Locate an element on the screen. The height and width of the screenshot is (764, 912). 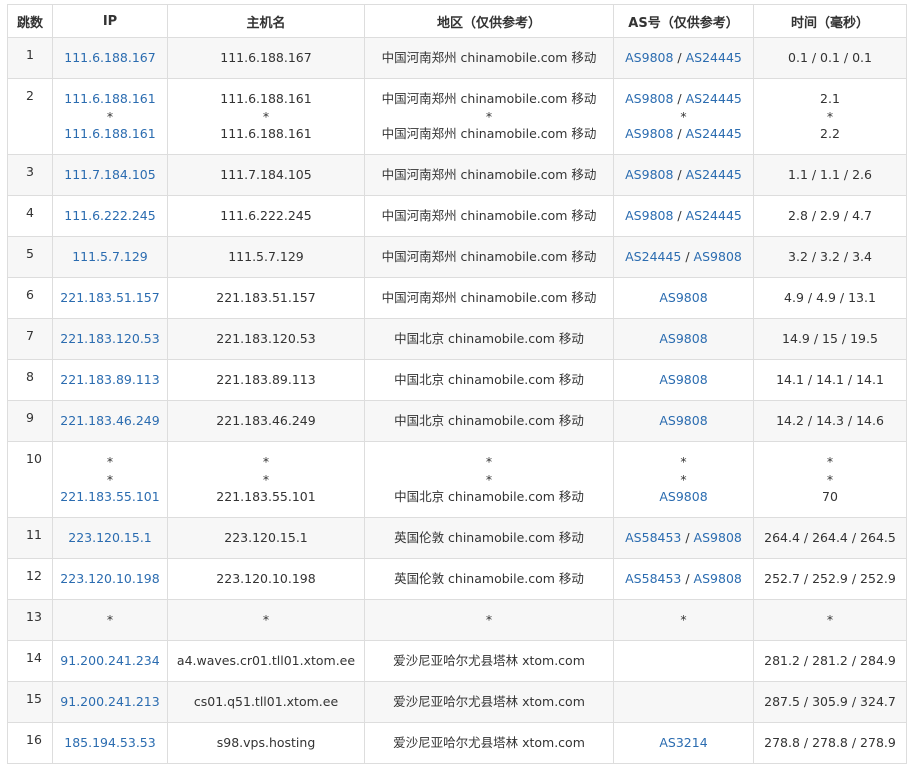
ip-cell: 91.200.241.234 is located at coordinates (110, 661).